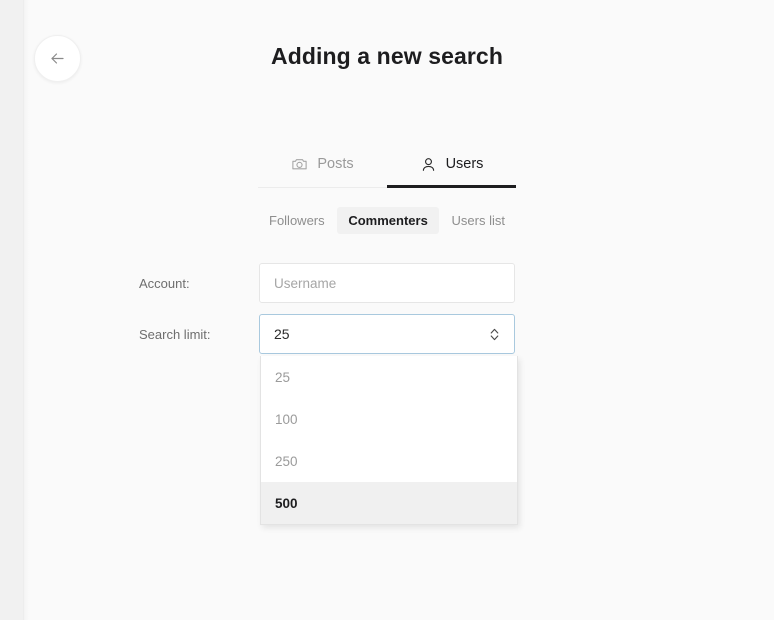  What do you see at coordinates (387, 334) in the screenshot?
I see `search-limit-select: 25` at bounding box center [387, 334].